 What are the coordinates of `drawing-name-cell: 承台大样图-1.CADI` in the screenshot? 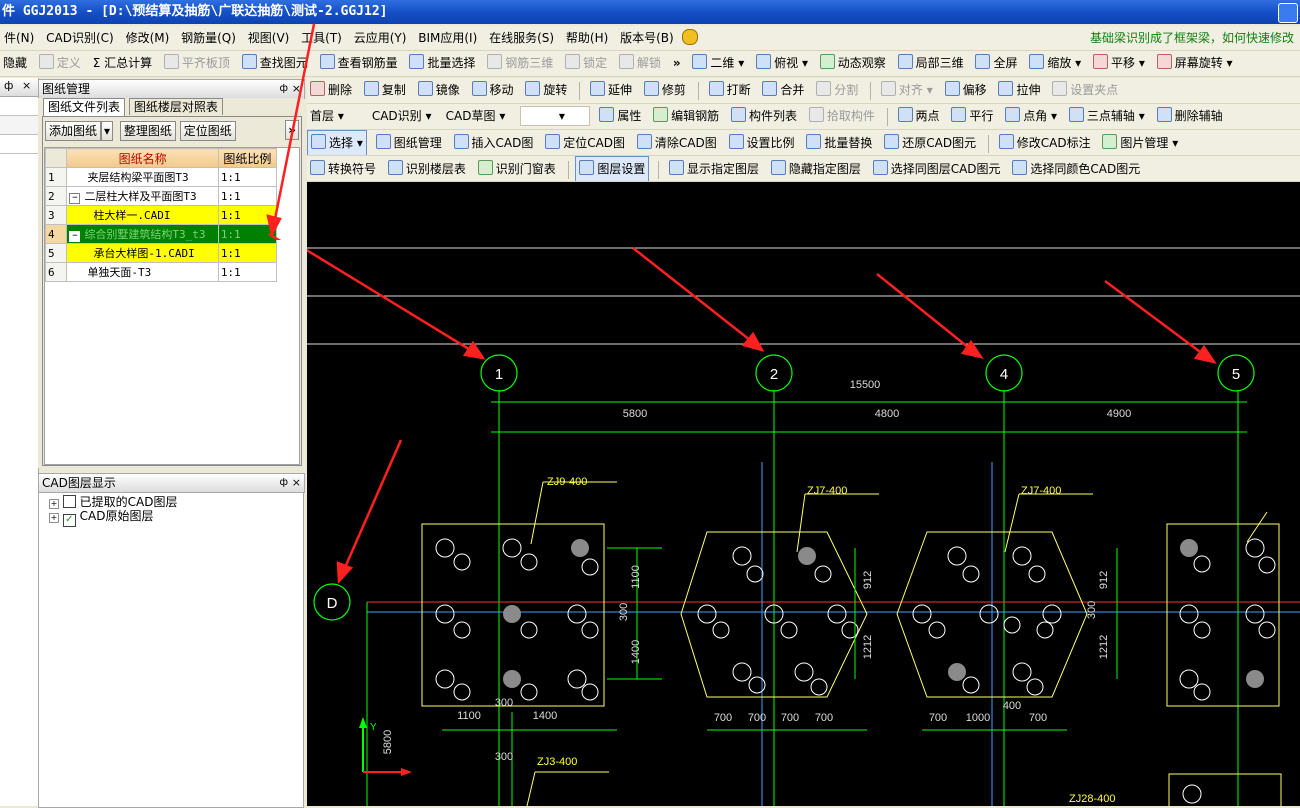 It's located at (142, 253).